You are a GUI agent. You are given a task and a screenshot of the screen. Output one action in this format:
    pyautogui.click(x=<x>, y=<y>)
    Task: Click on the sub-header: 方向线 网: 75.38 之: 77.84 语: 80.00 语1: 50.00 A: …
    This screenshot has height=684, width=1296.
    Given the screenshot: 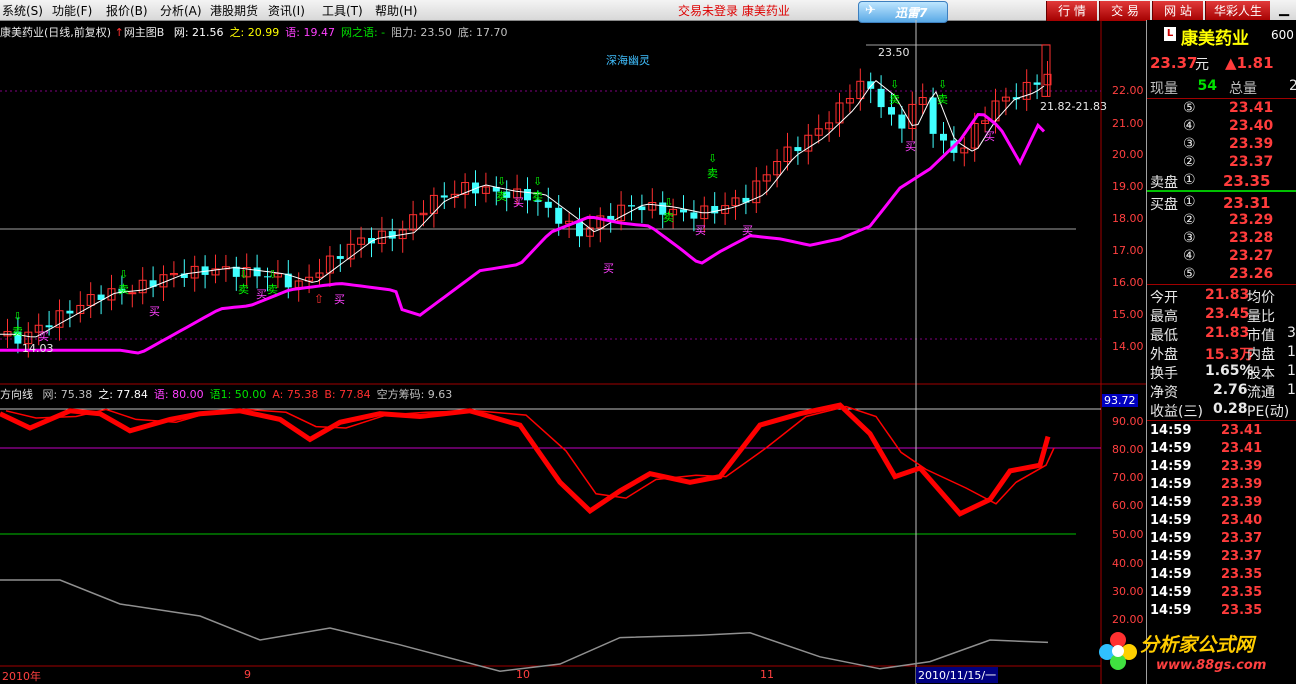 What is the action you would take?
    pyautogui.click(x=226, y=394)
    